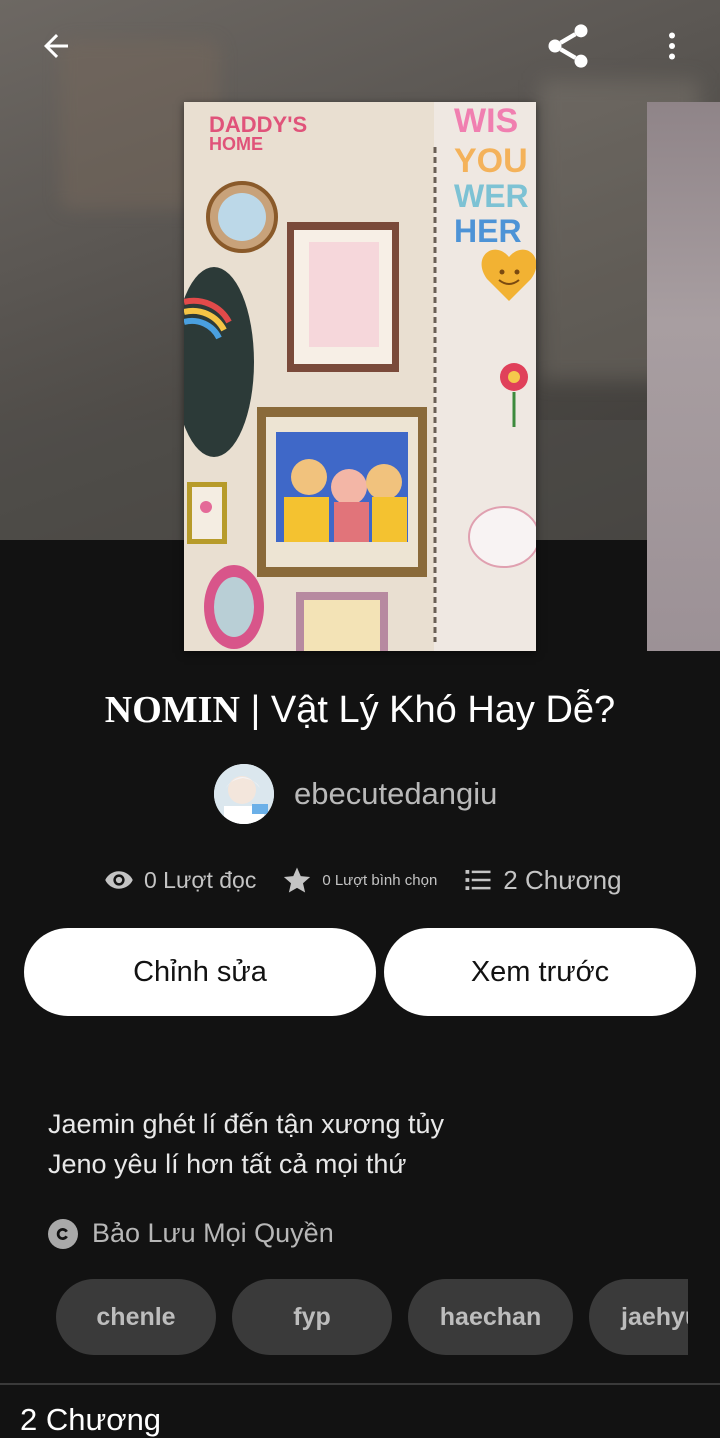 Image resolution: width=720 pixels, height=1438 pixels. Describe the element at coordinates (638, 1317) in the screenshot. I see `tag-chip: jaehyun` at that location.